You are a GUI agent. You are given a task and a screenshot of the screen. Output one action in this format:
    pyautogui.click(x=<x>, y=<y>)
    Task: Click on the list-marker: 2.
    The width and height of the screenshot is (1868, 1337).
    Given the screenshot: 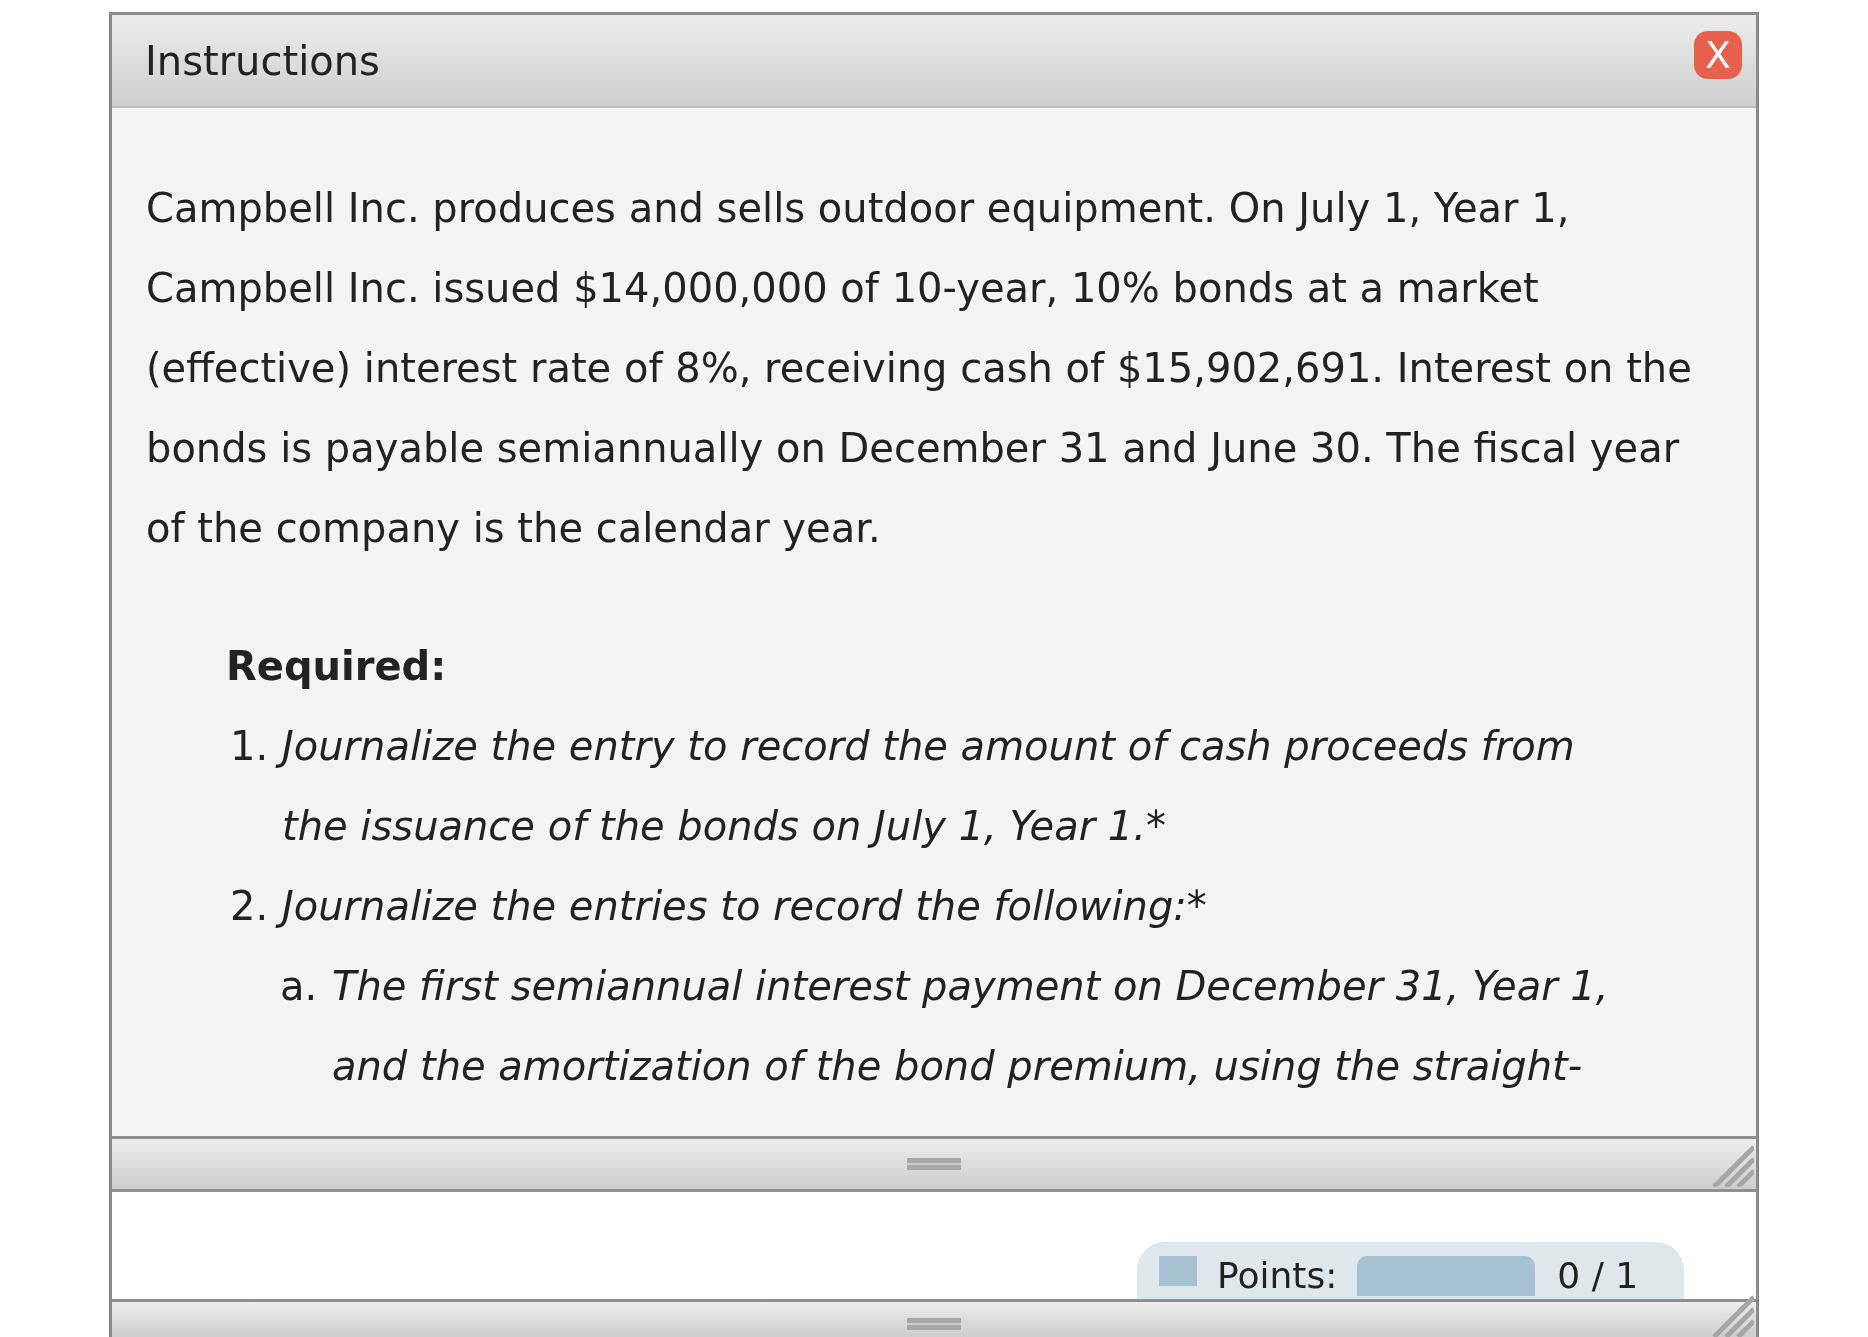 What is the action you would take?
    pyautogui.click(x=250, y=906)
    